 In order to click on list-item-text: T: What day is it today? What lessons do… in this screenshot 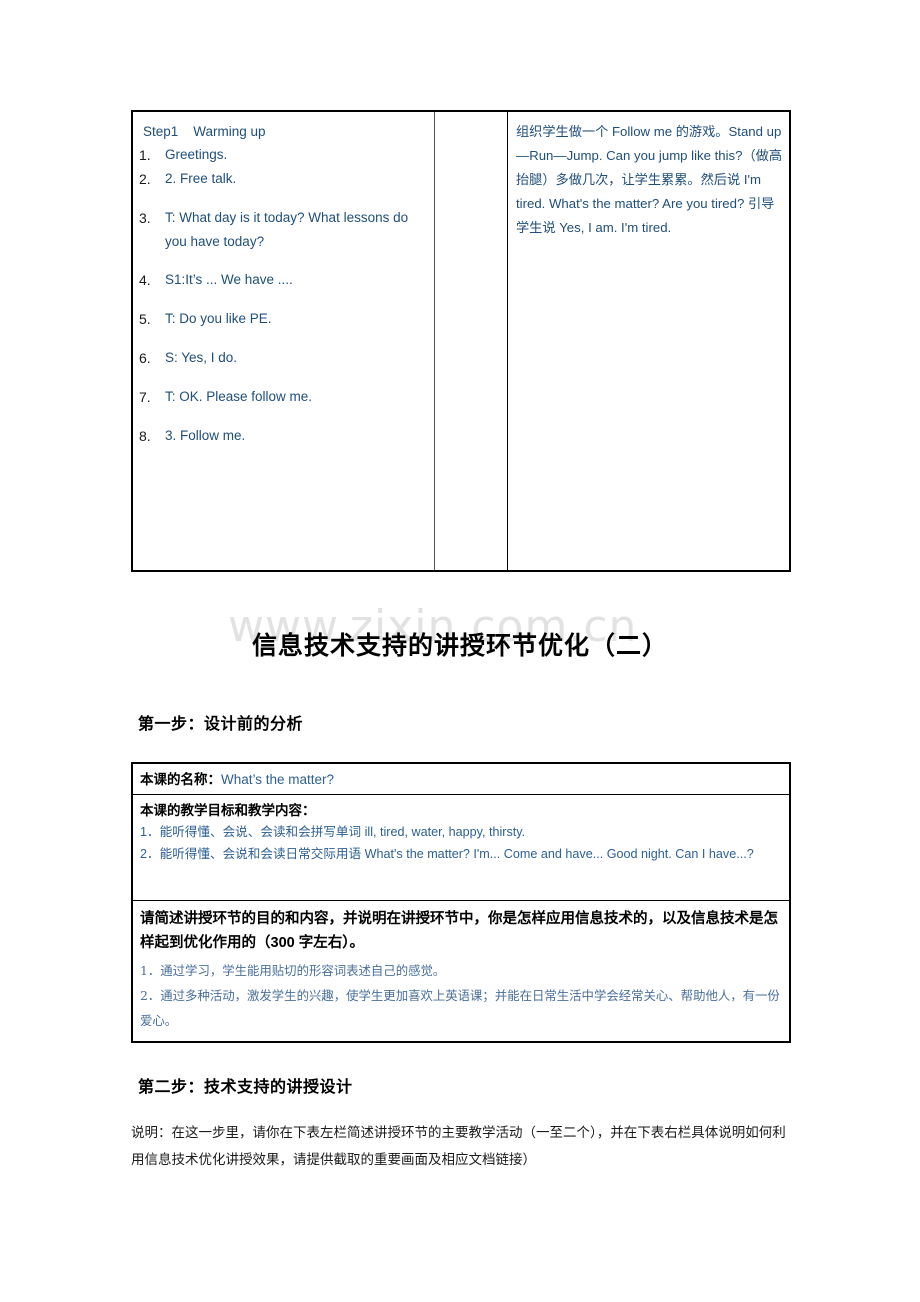, I will do `click(287, 229)`.